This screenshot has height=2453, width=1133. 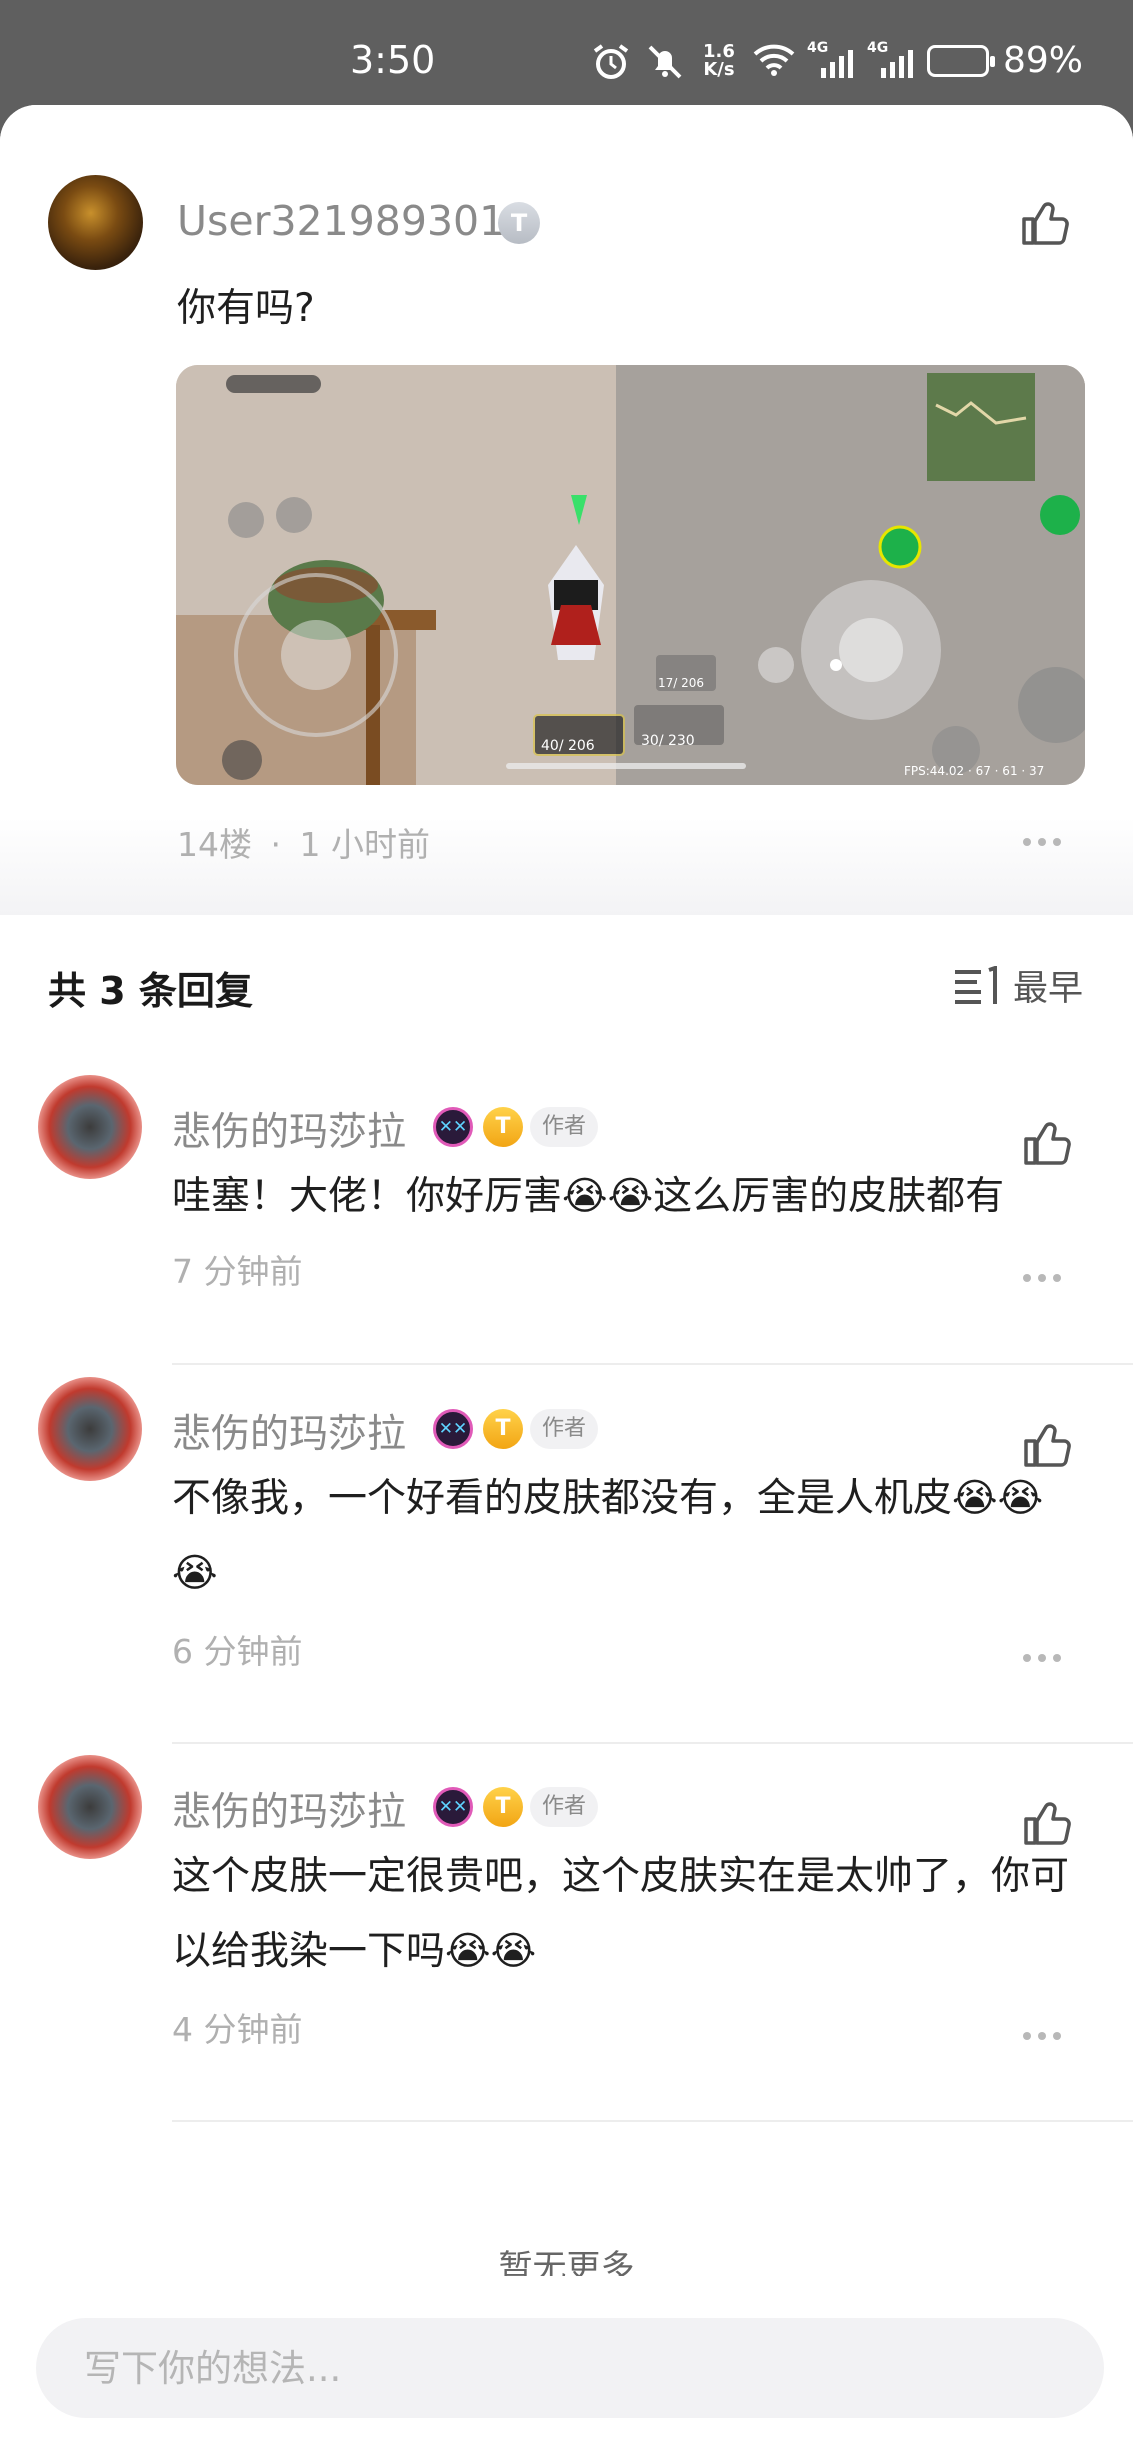 I want to click on battery-percent: 89%, so click(x=1042, y=60).